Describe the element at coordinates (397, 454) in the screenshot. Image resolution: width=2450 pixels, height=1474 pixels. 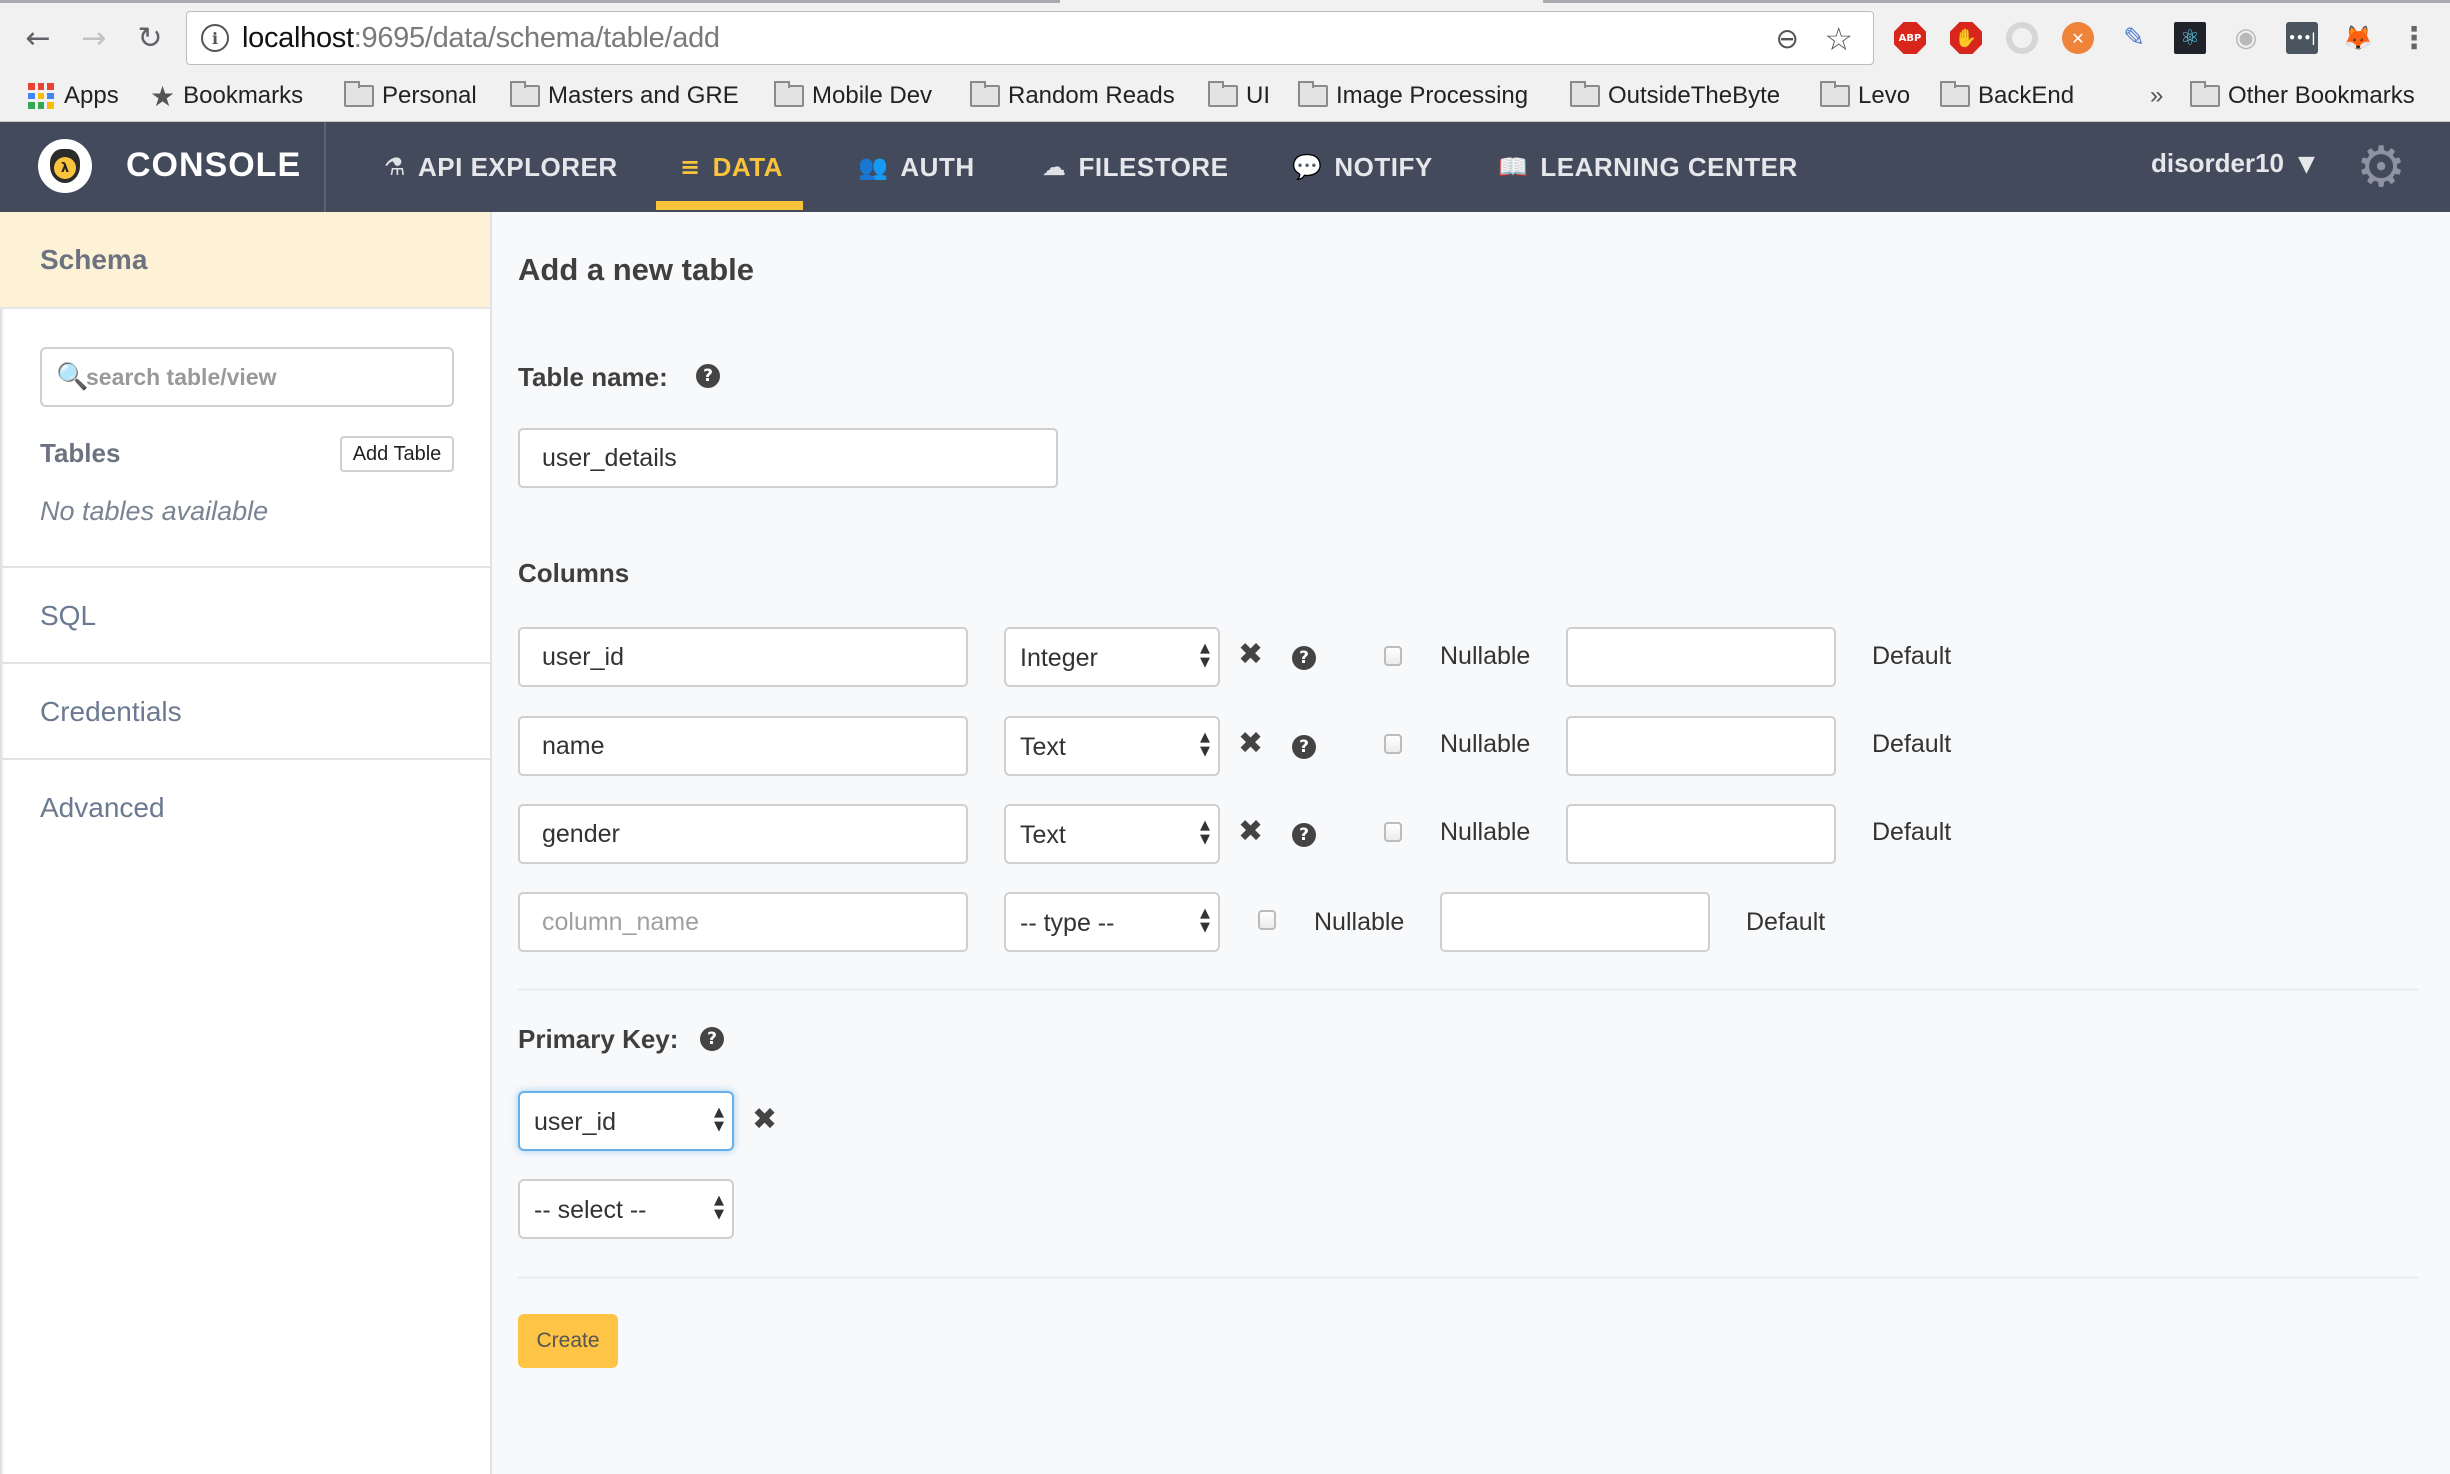
I see `add-table-button: Add Table` at that location.